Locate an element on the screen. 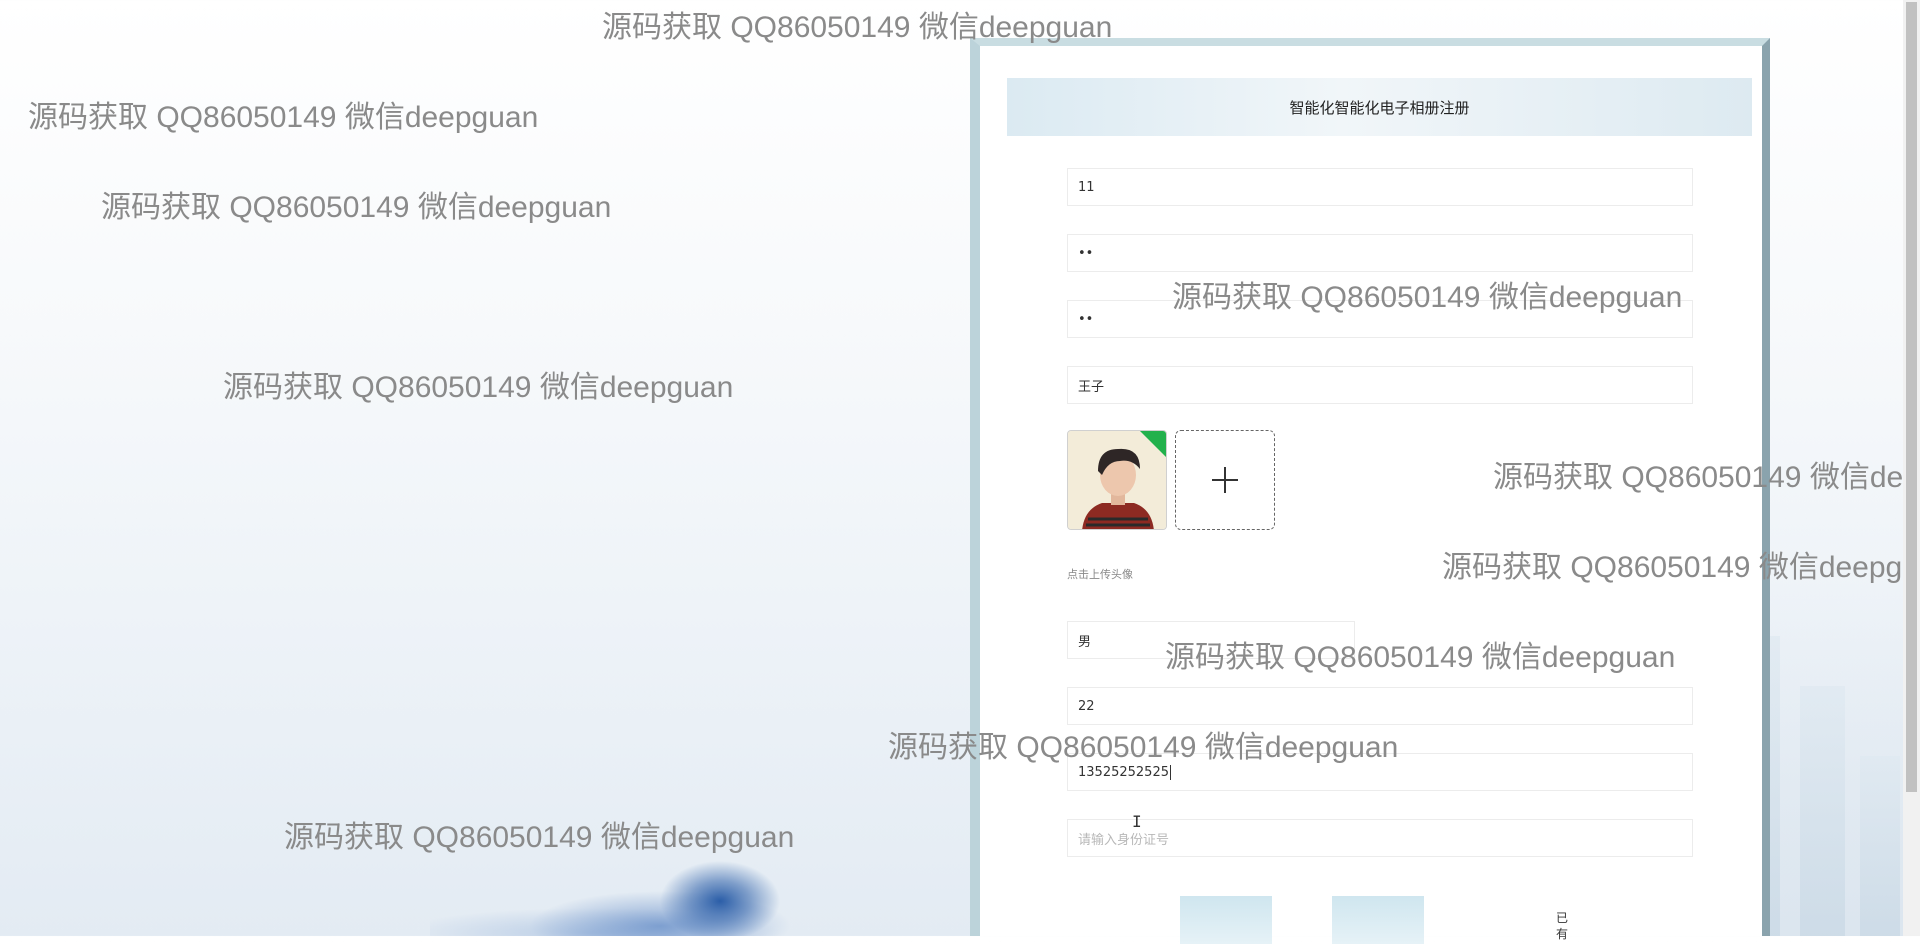 This screenshot has width=1920, height=944. register-title: 智能化智能化电子相册注册 is located at coordinates (1379, 107).